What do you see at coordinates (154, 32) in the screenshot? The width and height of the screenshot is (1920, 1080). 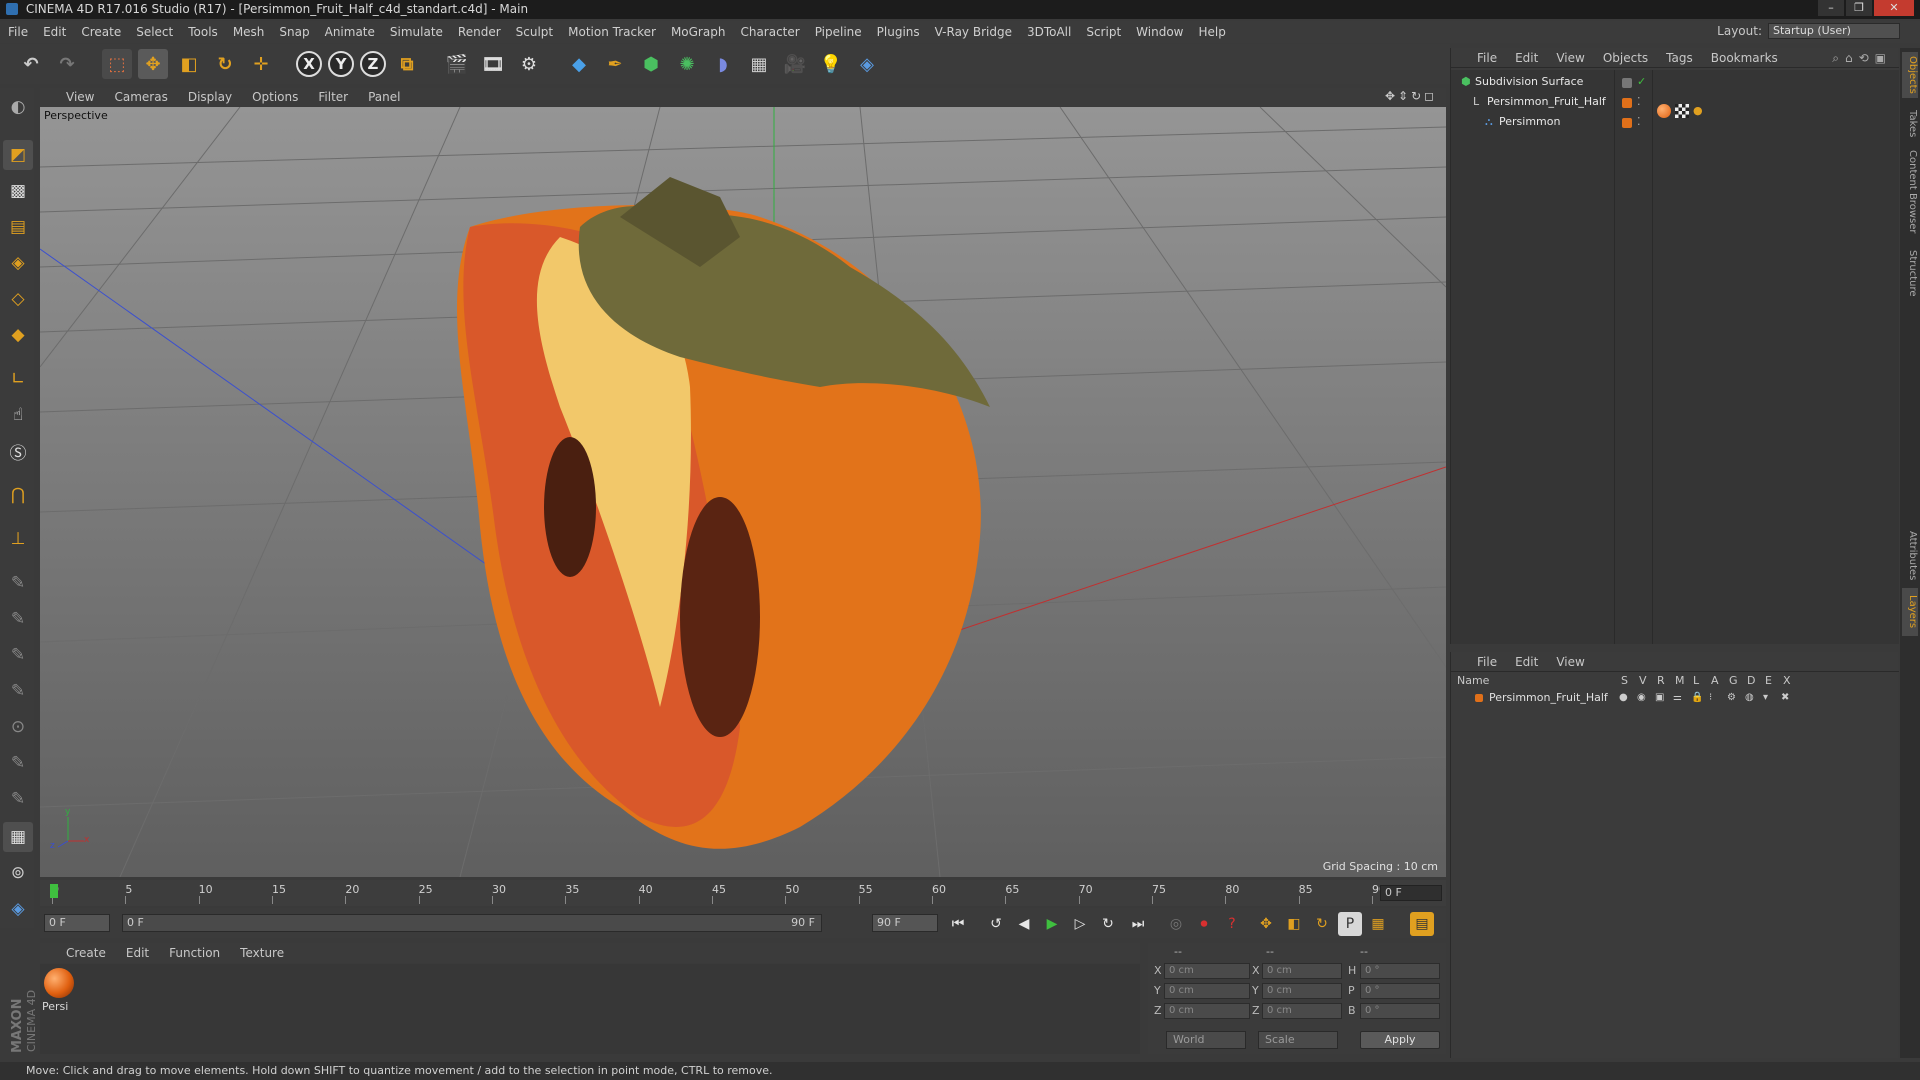 I see `menu-select: Select` at bounding box center [154, 32].